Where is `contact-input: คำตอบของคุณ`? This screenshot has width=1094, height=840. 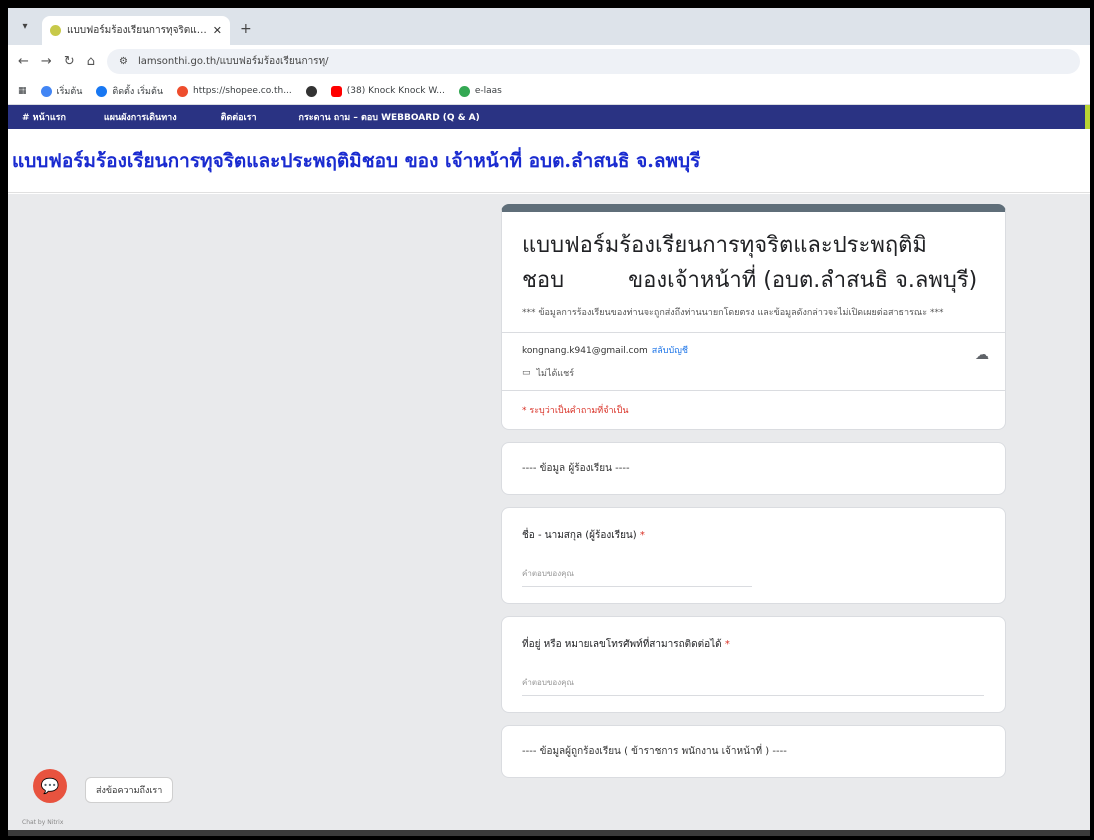 contact-input: คำตอบของคุณ is located at coordinates (753, 686).